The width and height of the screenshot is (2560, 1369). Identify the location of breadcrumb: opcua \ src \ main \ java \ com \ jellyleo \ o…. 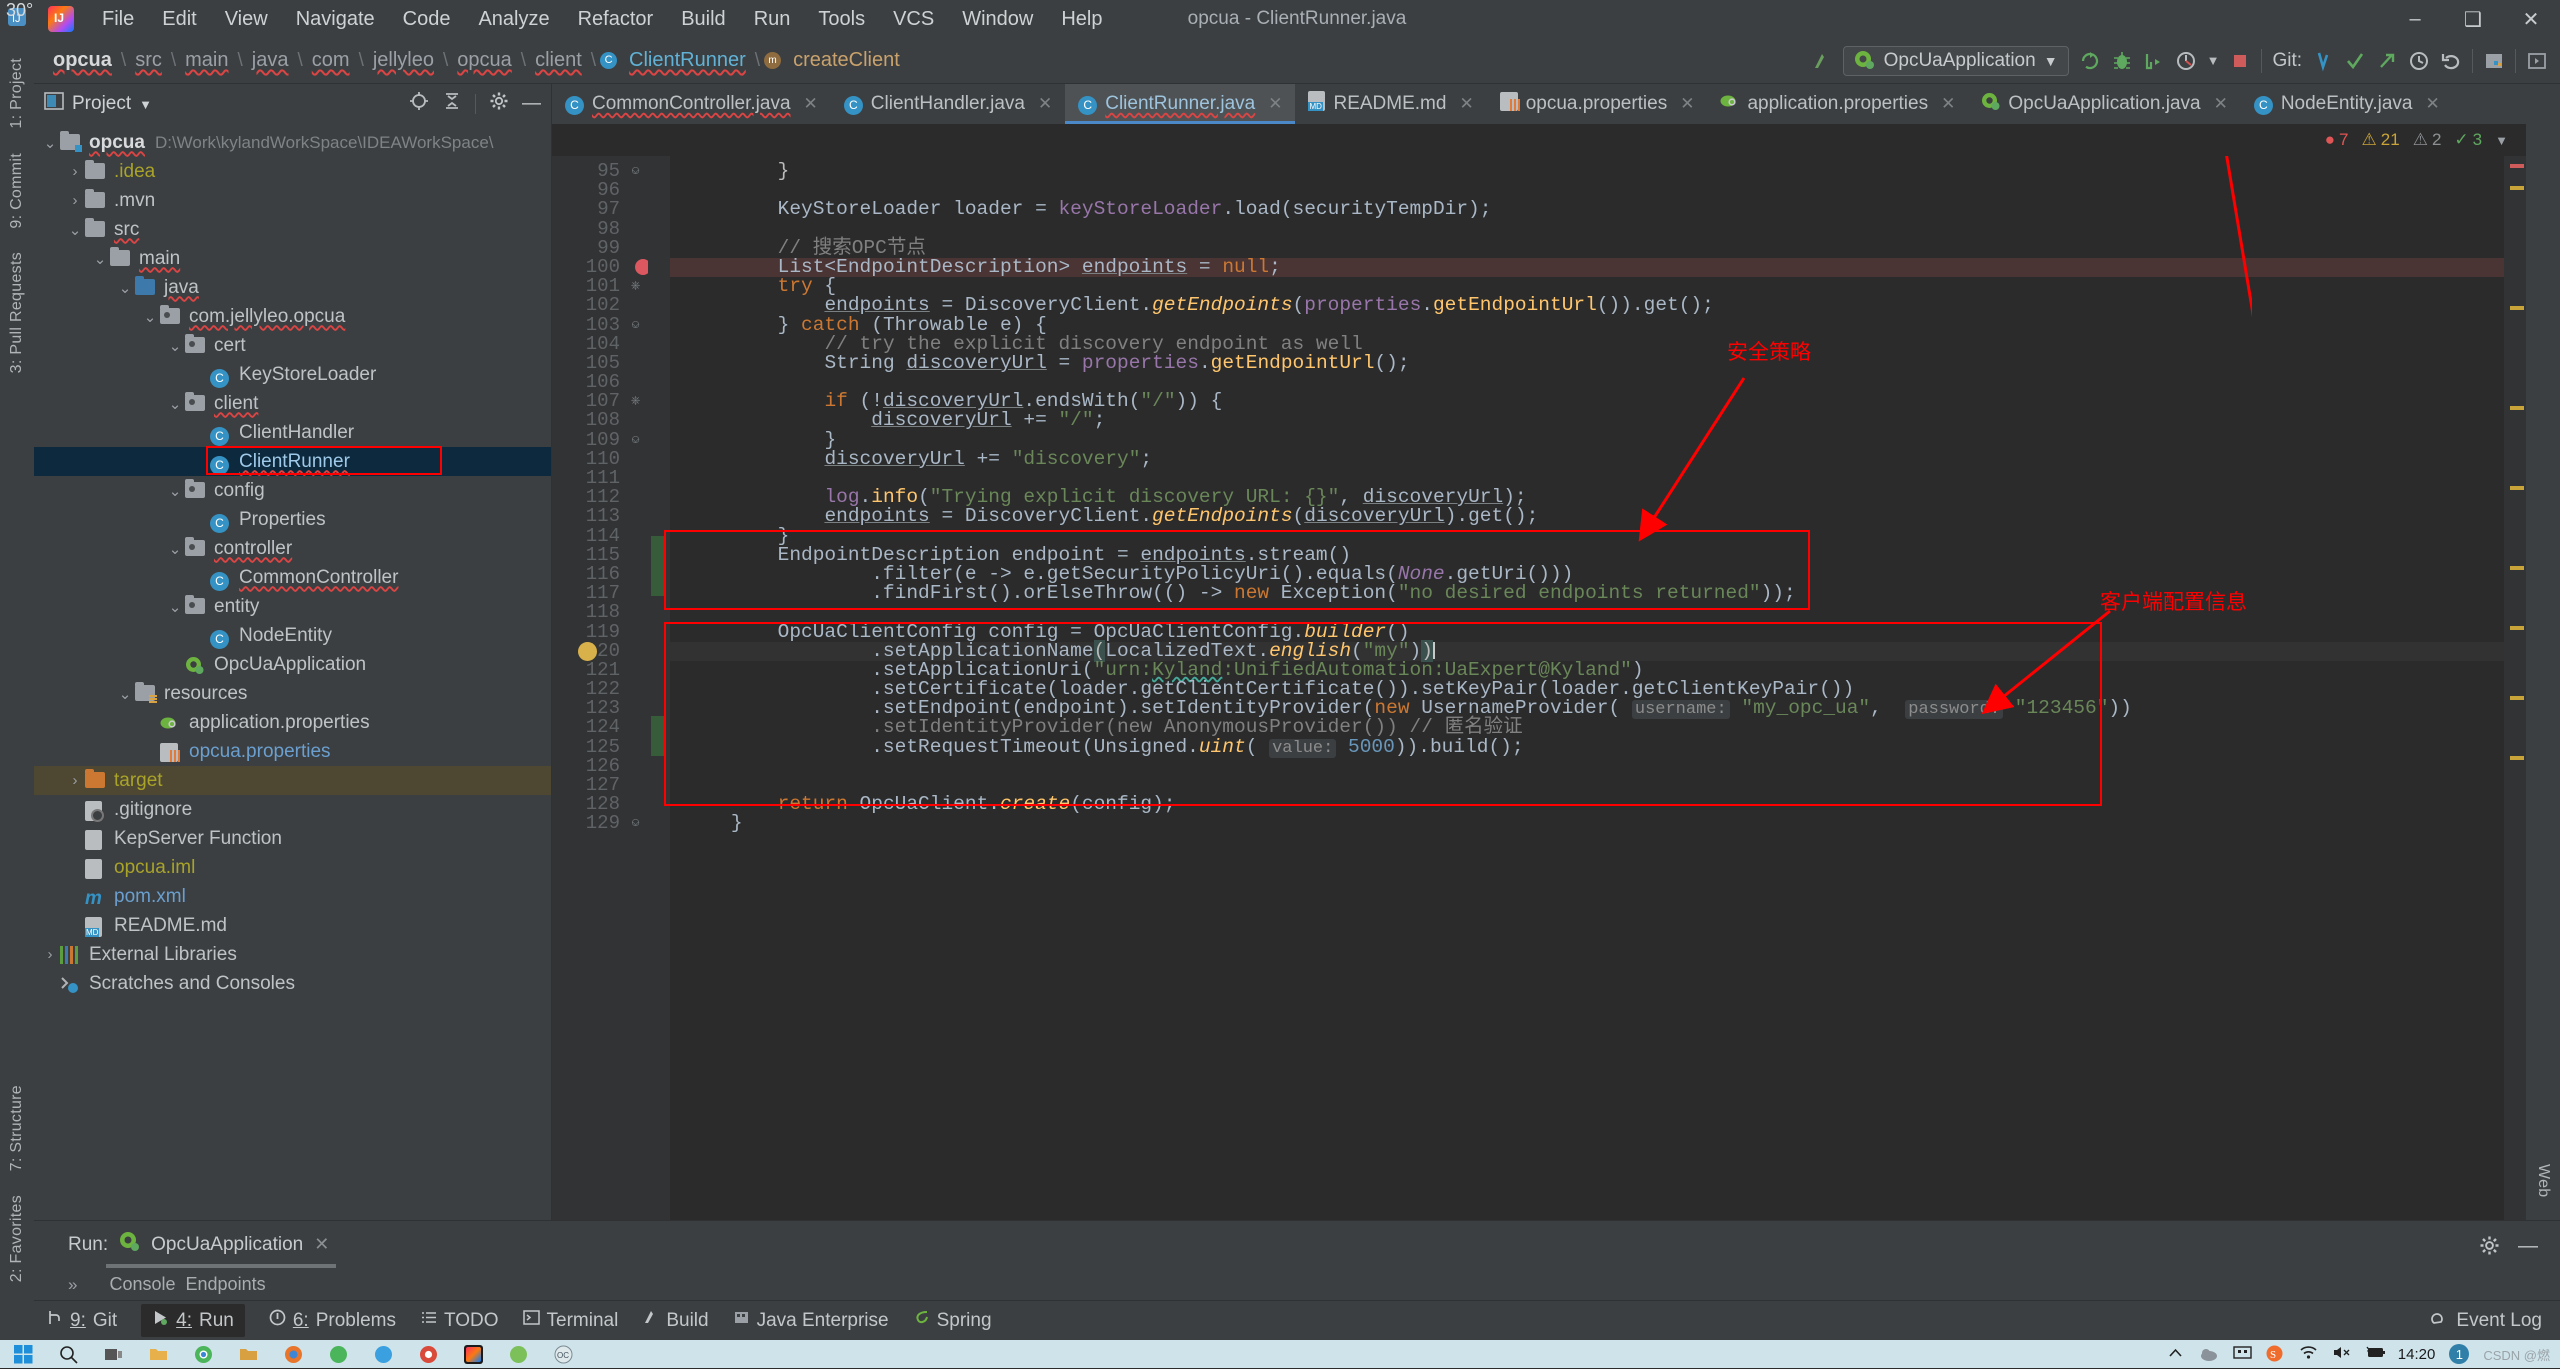
(469, 60).